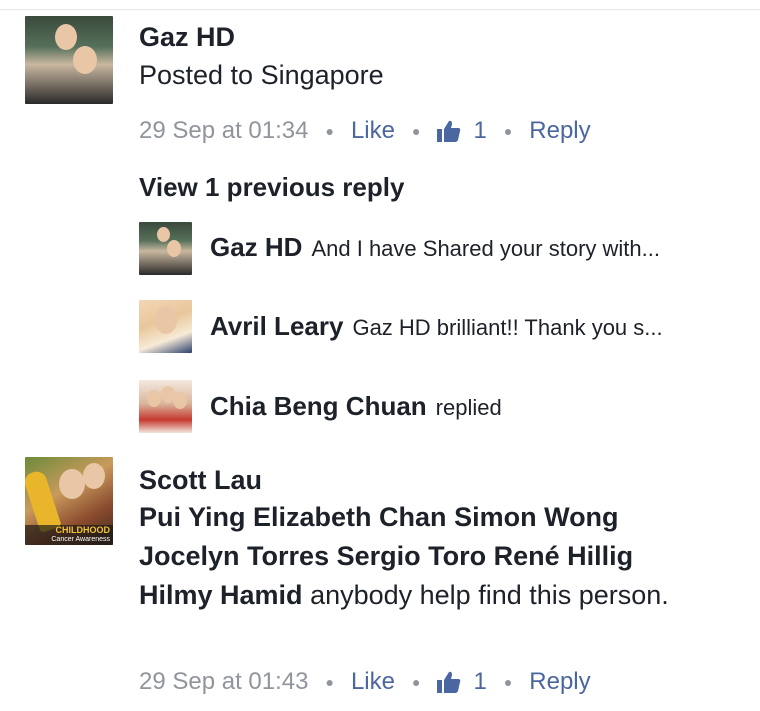 The image size is (760, 711). I want to click on comment-author: Scott Lau, so click(200, 480).